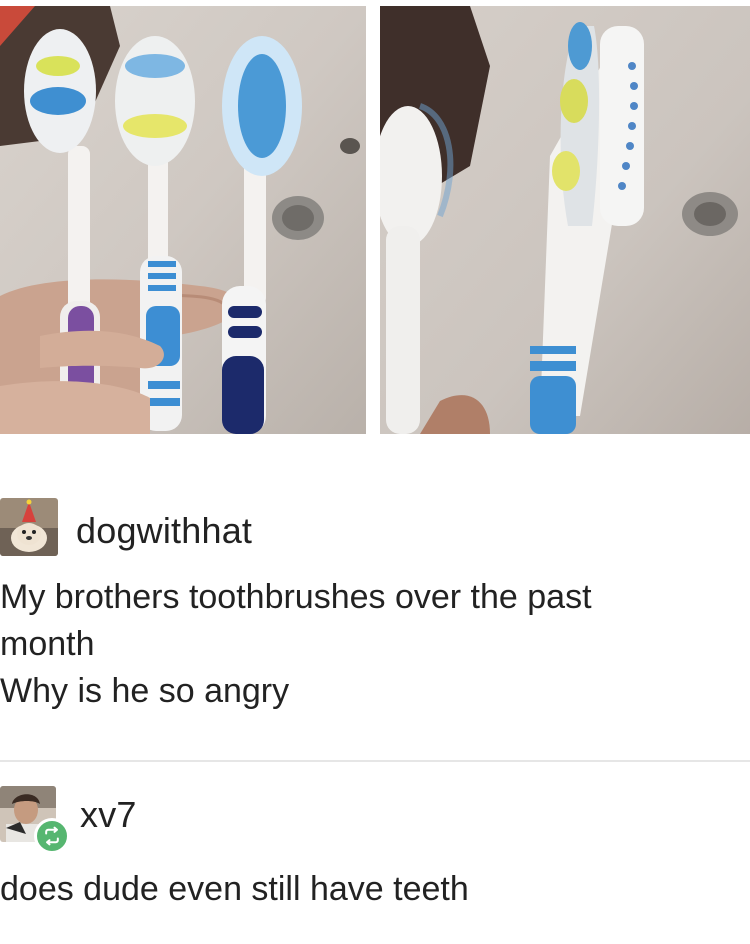 Image resolution: width=750 pixels, height=944 pixels. Describe the element at coordinates (29, 527) in the screenshot. I see `dogwithhat-avatar` at that location.